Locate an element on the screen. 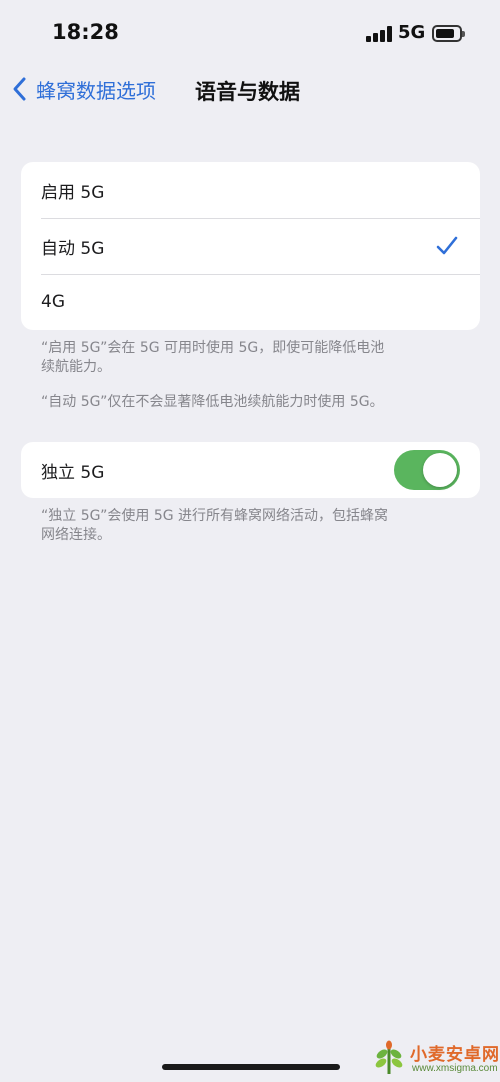 Image resolution: width=500 pixels, height=1082 pixels. option-enable-5g: 启用 5G is located at coordinates (250, 190).